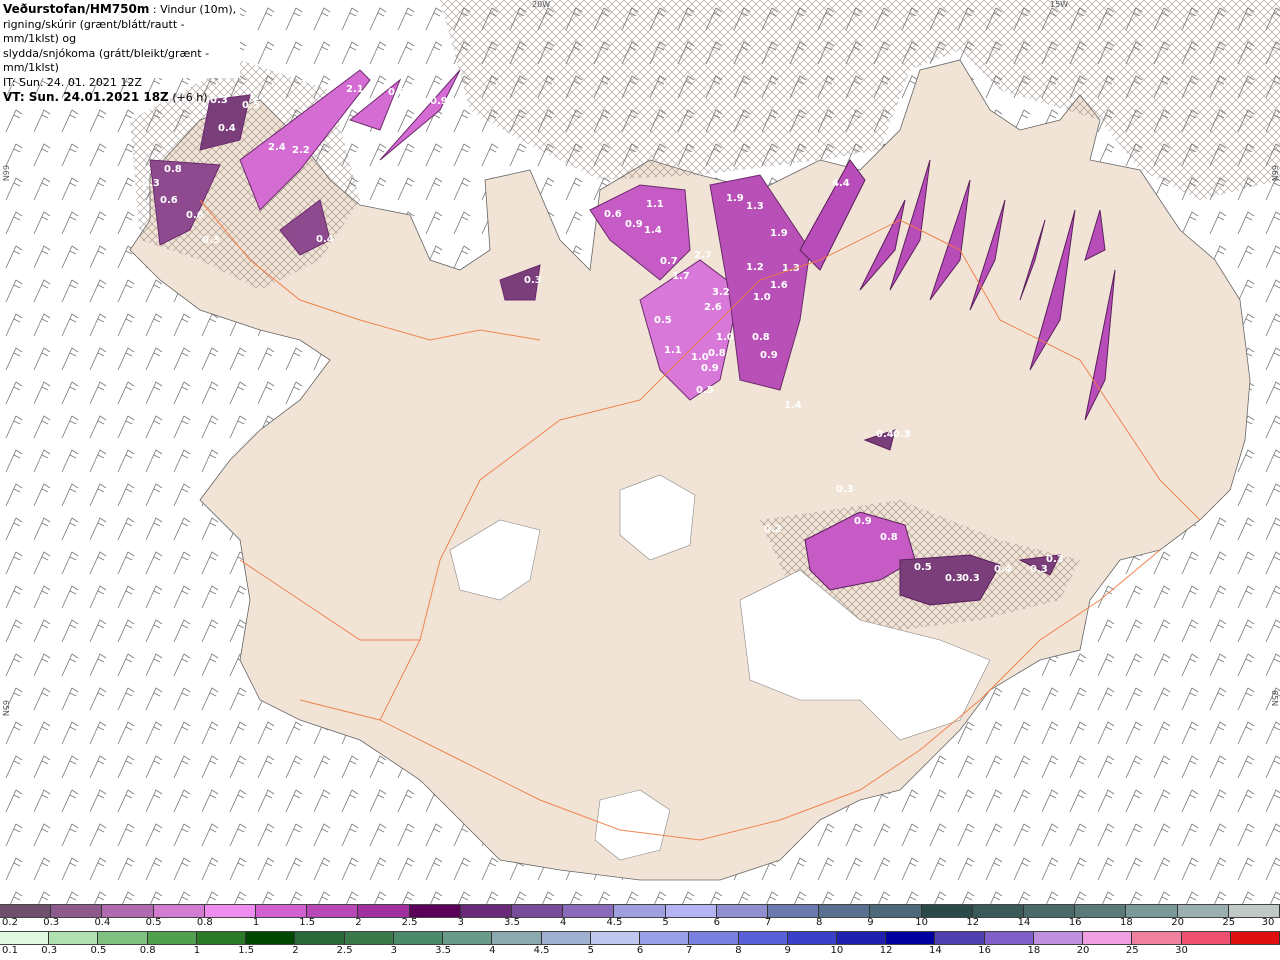 This screenshot has width=1280, height=960. What do you see at coordinates (755, 267) in the screenshot?
I see `precip-value-label: 1.2` at bounding box center [755, 267].